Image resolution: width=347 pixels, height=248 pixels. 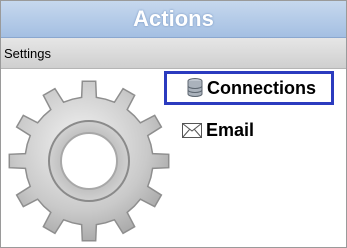 I want to click on settings-label: Settings, so click(x=27, y=53).